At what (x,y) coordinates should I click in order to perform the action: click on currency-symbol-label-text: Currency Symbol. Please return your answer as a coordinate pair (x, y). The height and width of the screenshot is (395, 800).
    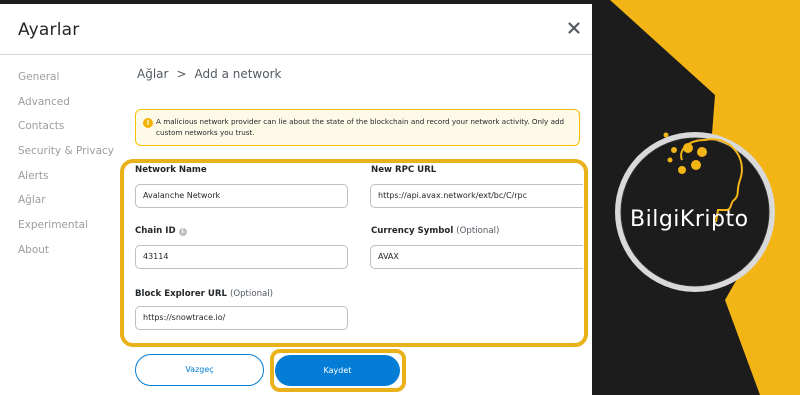
    Looking at the image, I should click on (412, 231).